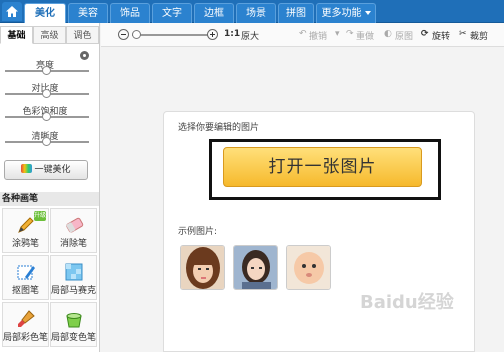  Describe the element at coordinates (82, 35) in the screenshot. I see `subtab-color: 调色` at that location.